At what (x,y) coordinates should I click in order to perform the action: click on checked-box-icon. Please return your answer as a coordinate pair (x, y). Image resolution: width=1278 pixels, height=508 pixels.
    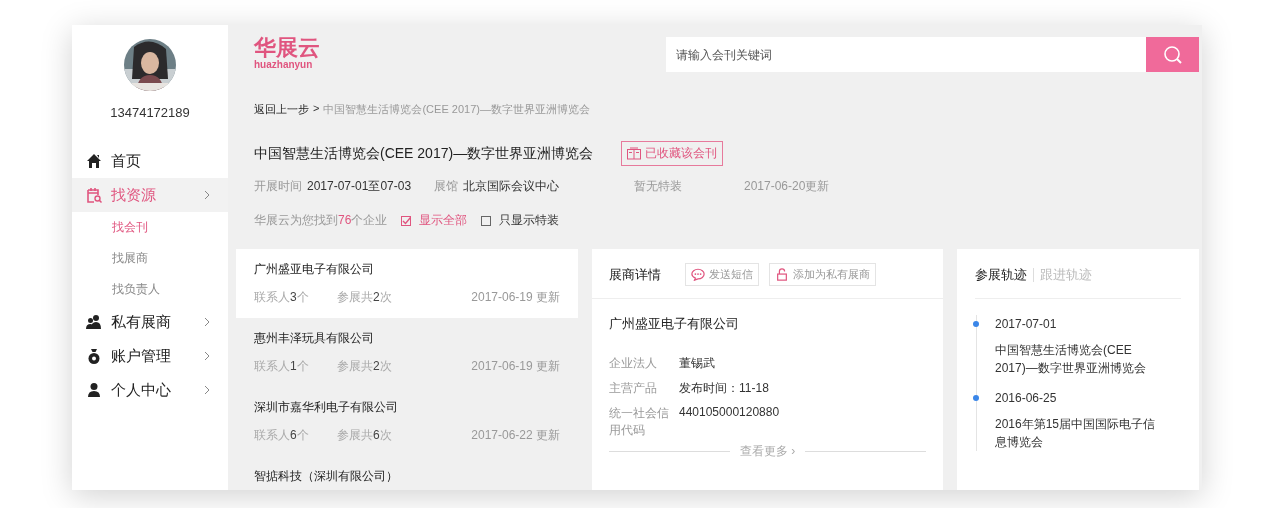
    Looking at the image, I should click on (406, 220).